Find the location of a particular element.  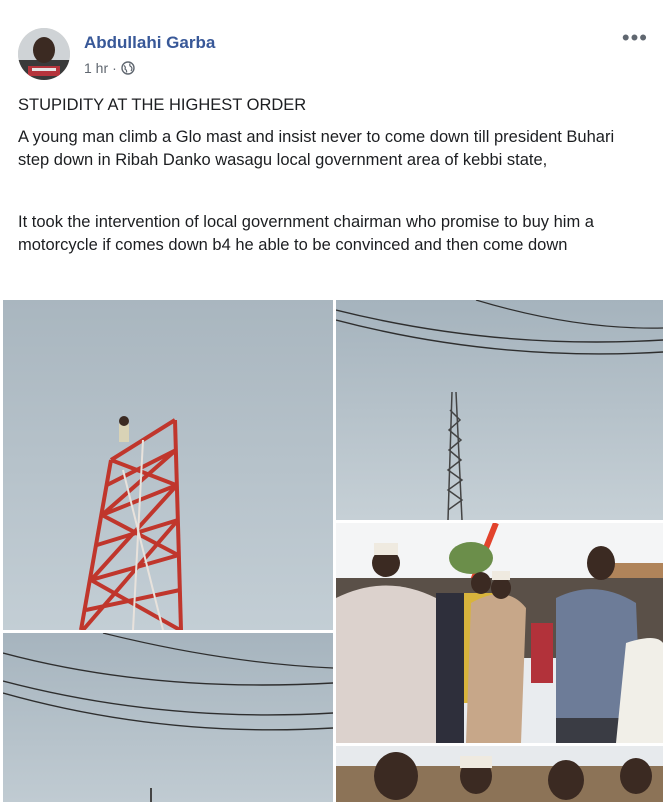

post-header: Abdullahi Garba 1 hr · ••• is located at coordinates (333, 55).